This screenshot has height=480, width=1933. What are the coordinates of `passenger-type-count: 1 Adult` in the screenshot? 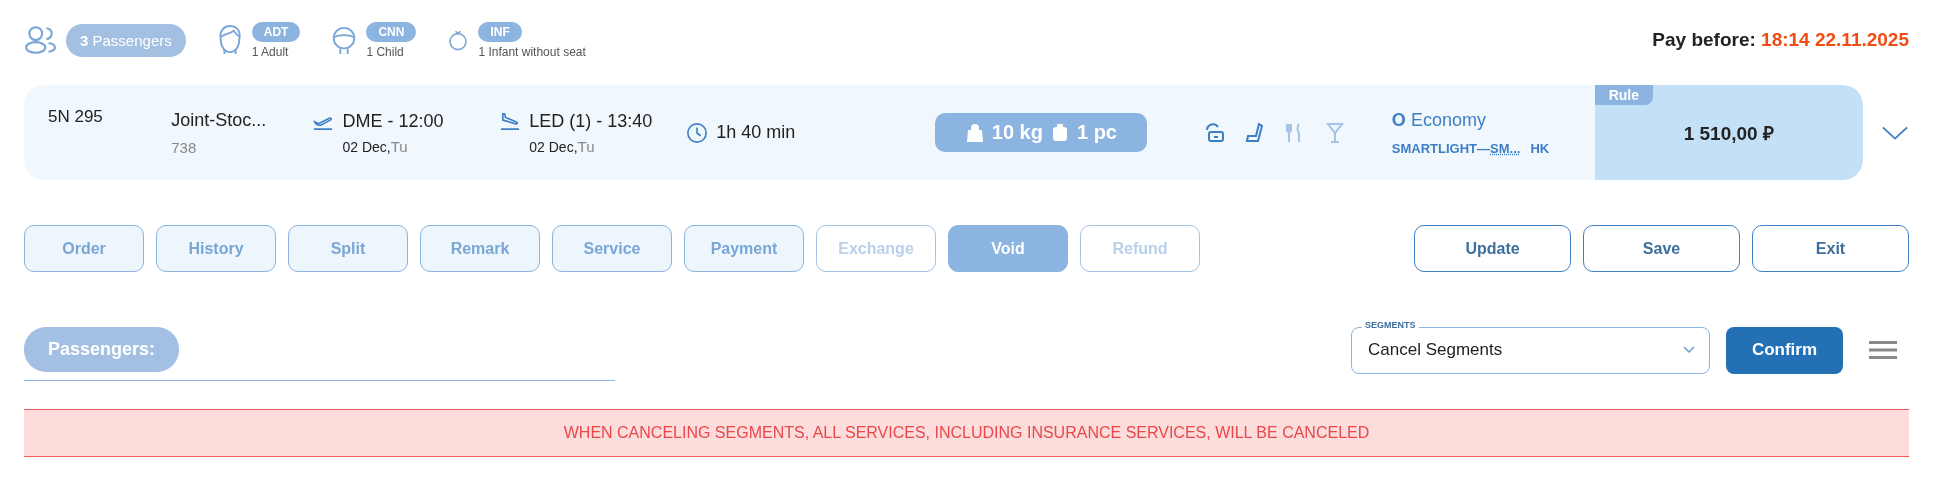 It's located at (270, 51).